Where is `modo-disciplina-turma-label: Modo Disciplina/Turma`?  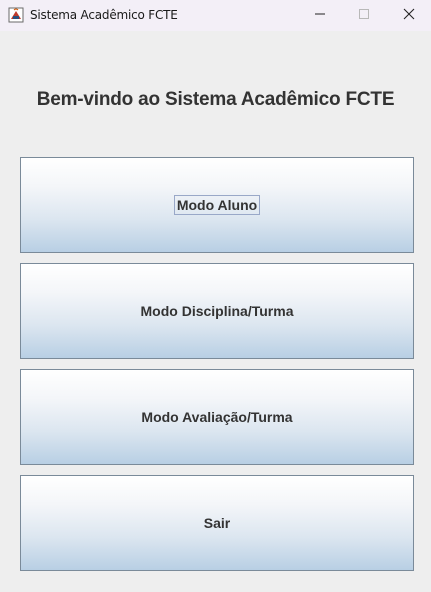
modo-disciplina-turma-label: Modo Disciplina/Turma is located at coordinates (217, 311).